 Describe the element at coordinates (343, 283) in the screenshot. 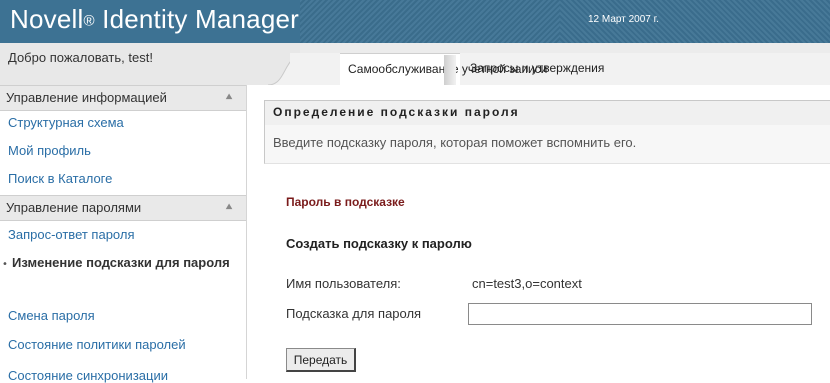

I see `username-label: Имя пользователя:` at that location.